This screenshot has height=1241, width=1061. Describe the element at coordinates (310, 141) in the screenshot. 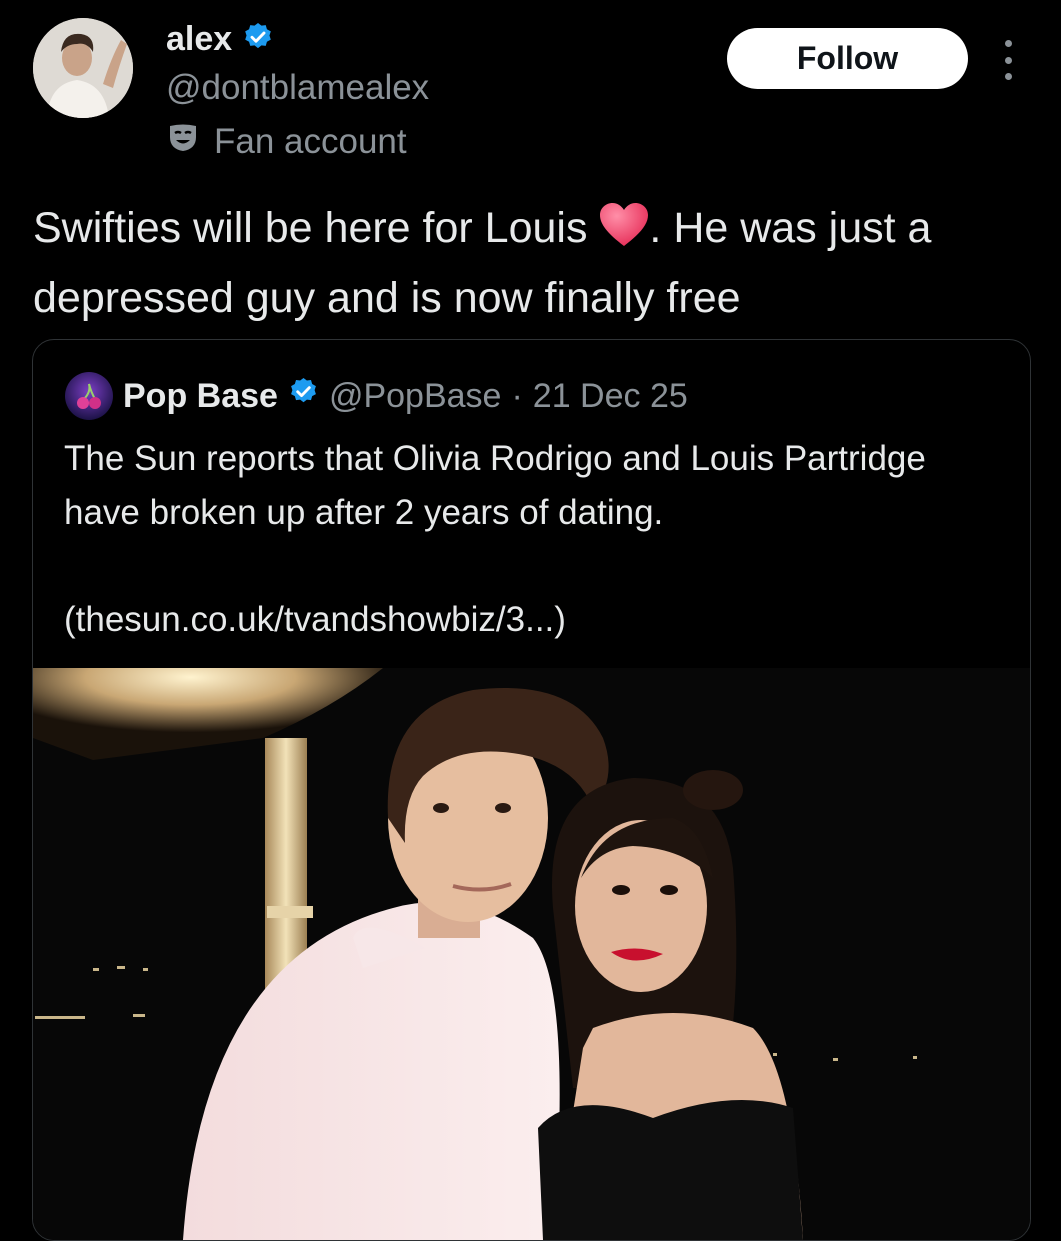

I see `fan-account-label: Fan account` at that location.